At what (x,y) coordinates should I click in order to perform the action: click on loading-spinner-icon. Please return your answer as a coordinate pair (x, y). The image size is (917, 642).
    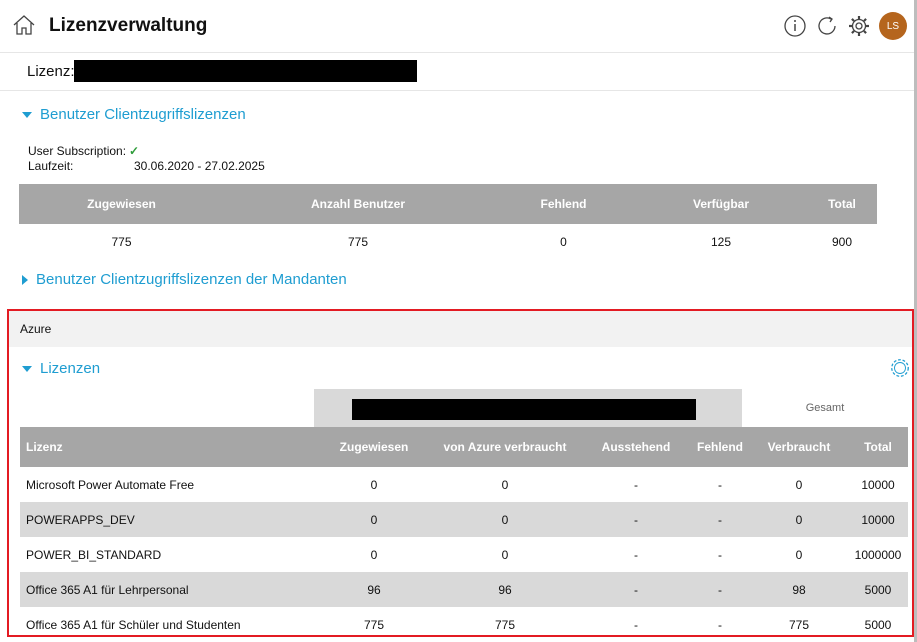
    Looking at the image, I should click on (900, 368).